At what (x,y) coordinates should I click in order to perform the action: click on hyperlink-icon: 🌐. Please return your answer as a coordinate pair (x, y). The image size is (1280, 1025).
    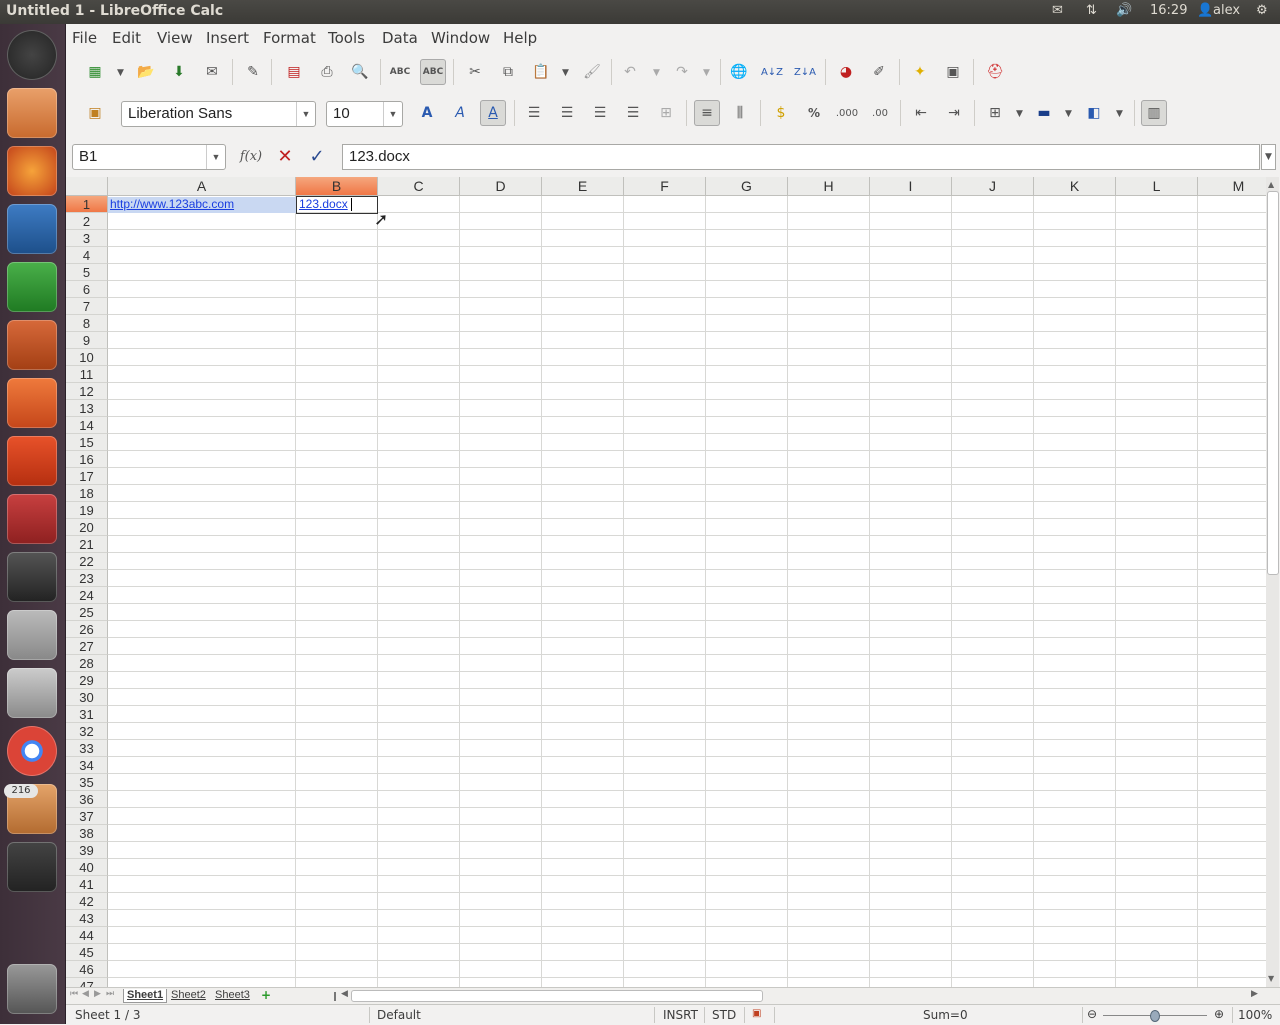
    Looking at the image, I should click on (739, 72).